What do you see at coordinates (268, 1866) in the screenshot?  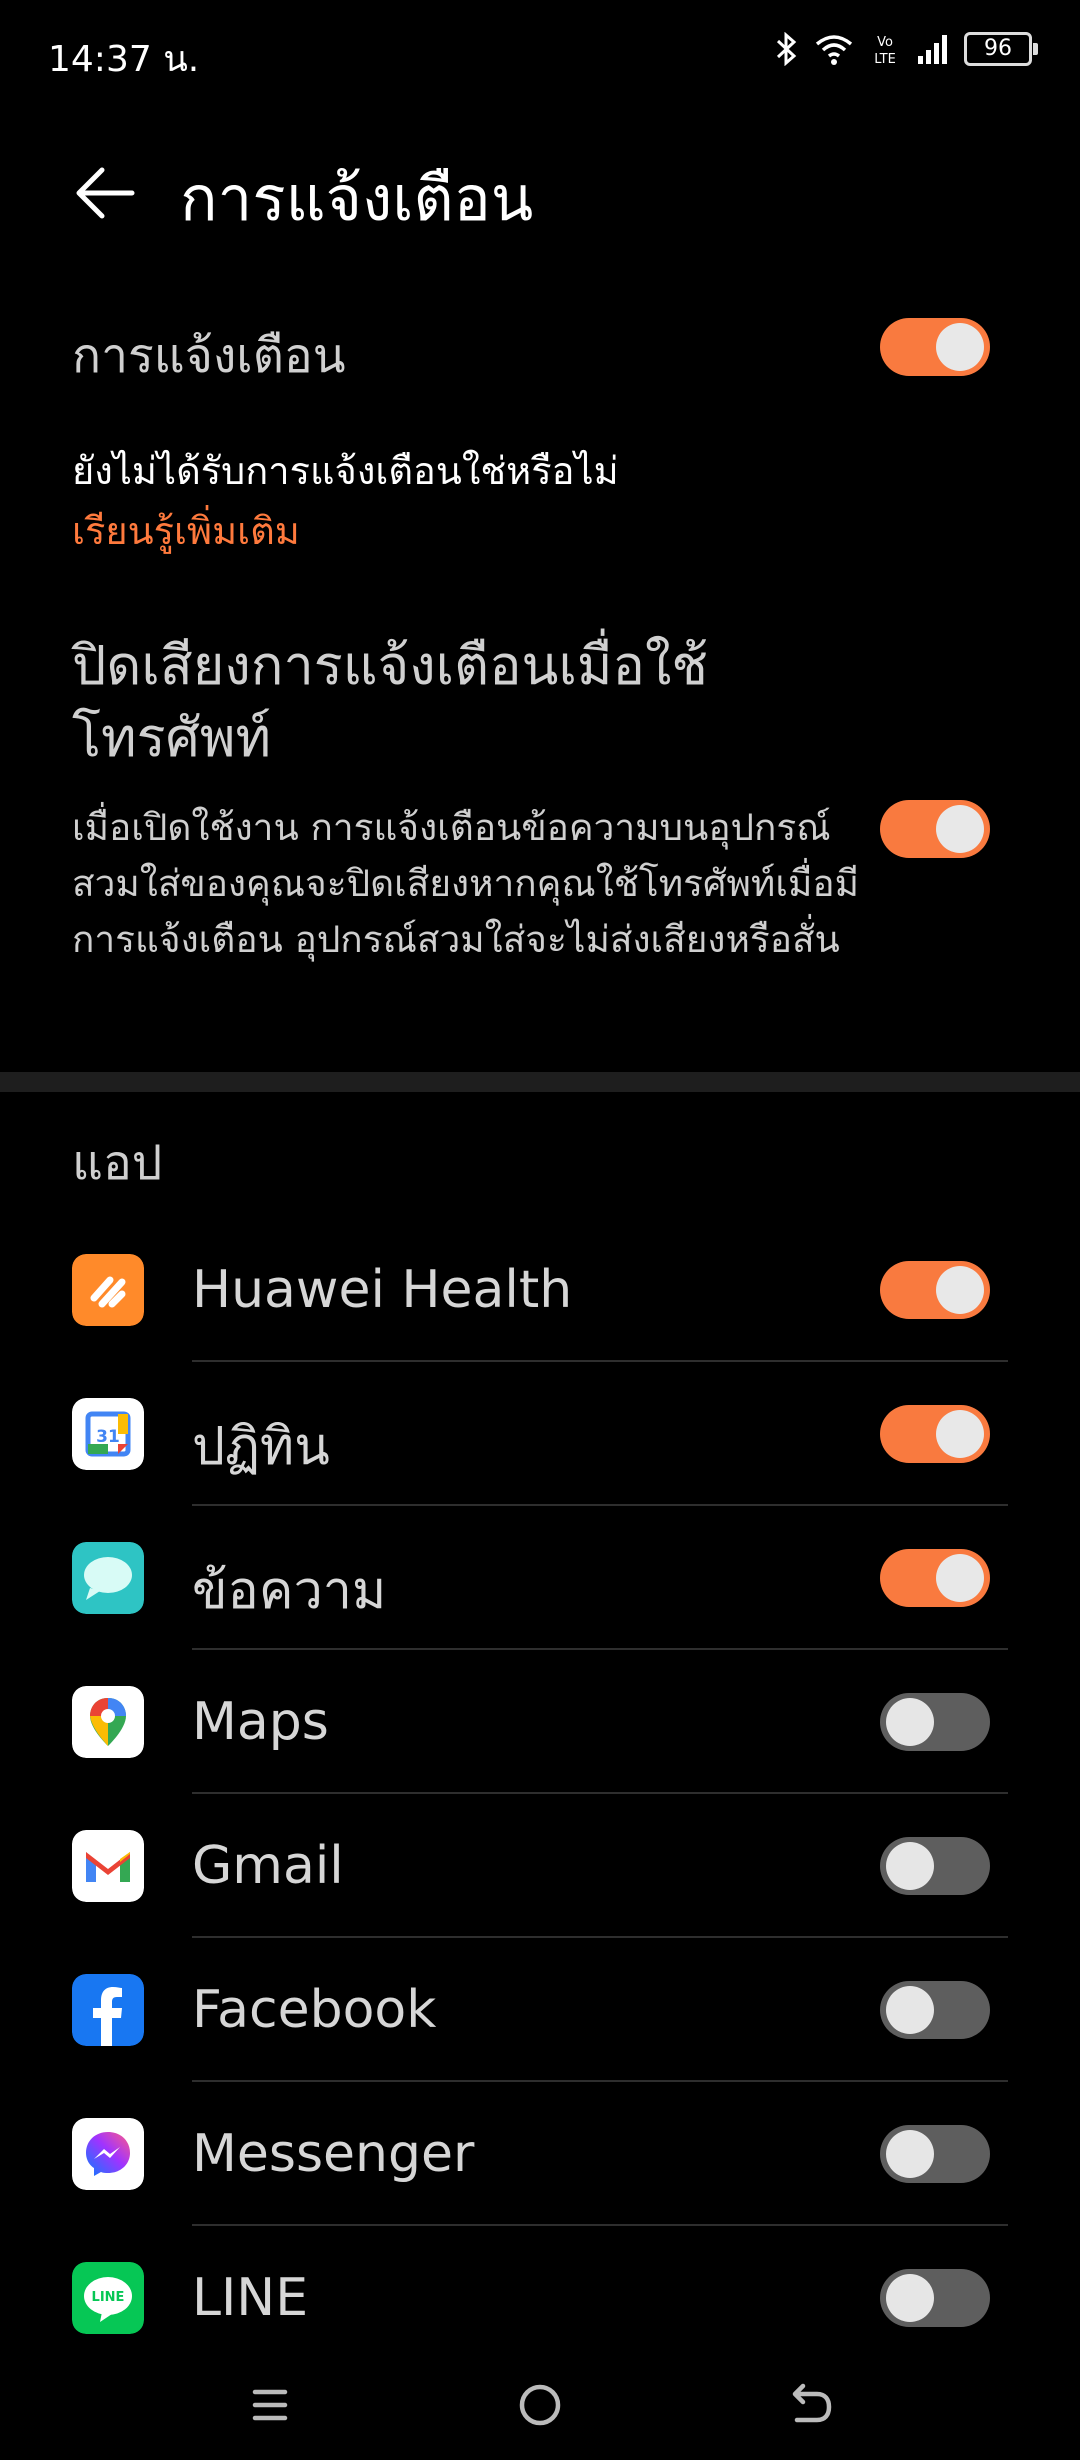 I see `app-name: Gmail` at bounding box center [268, 1866].